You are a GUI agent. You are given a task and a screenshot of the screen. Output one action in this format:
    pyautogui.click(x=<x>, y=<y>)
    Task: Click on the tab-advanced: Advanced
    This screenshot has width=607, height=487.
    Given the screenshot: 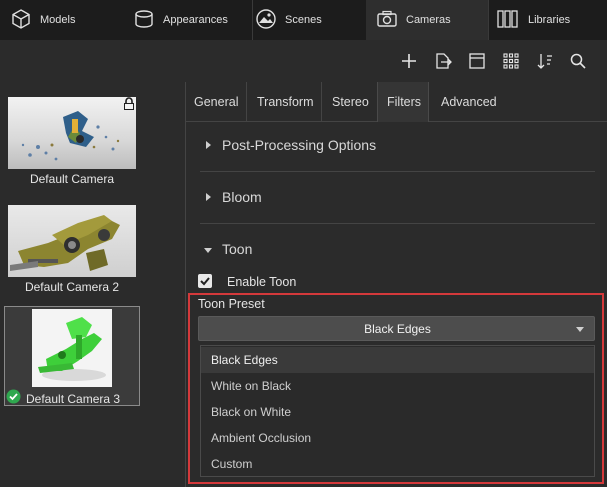 What is the action you would take?
    pyautogui.click(x=469, y=102)
    